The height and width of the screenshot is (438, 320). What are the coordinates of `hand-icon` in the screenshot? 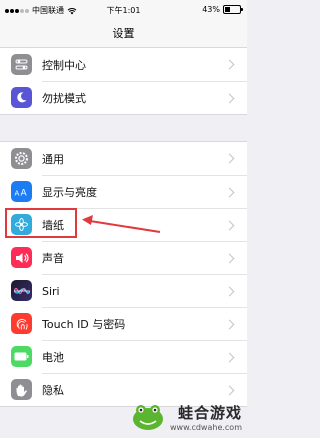 It's located at (21, 389).